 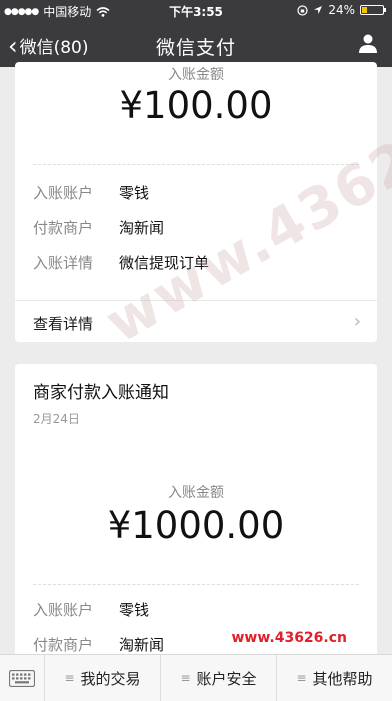 I want to click on keyboard-icon, so click(x=22, y=678).